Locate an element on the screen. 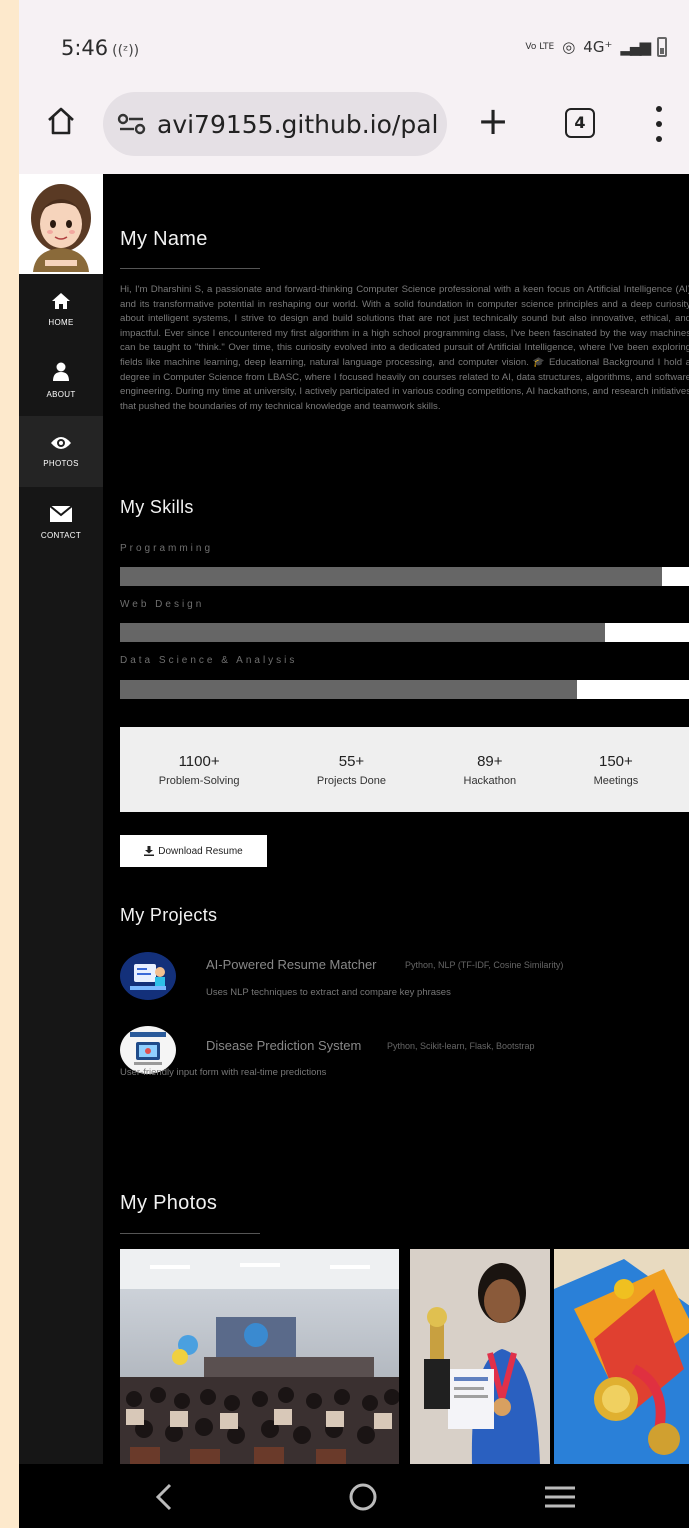 The image size is (689, 1528). skill-label: Data Science & Analysis is located at coordinates (209, 660).